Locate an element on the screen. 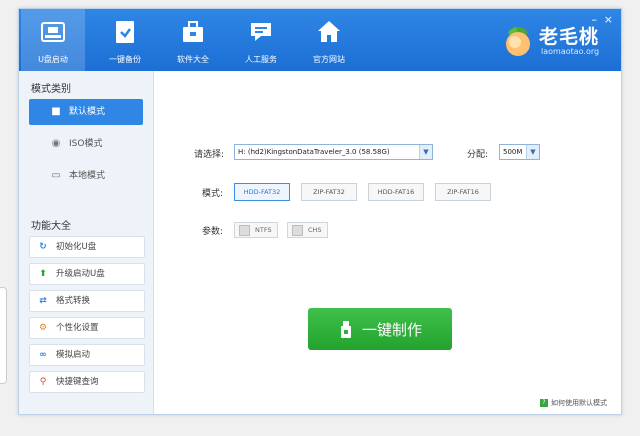 Image resolution: width=640 pixels, height=436 pixels. logo: 老毛桃 laomaotao.org is located at coordinates (555, 41).